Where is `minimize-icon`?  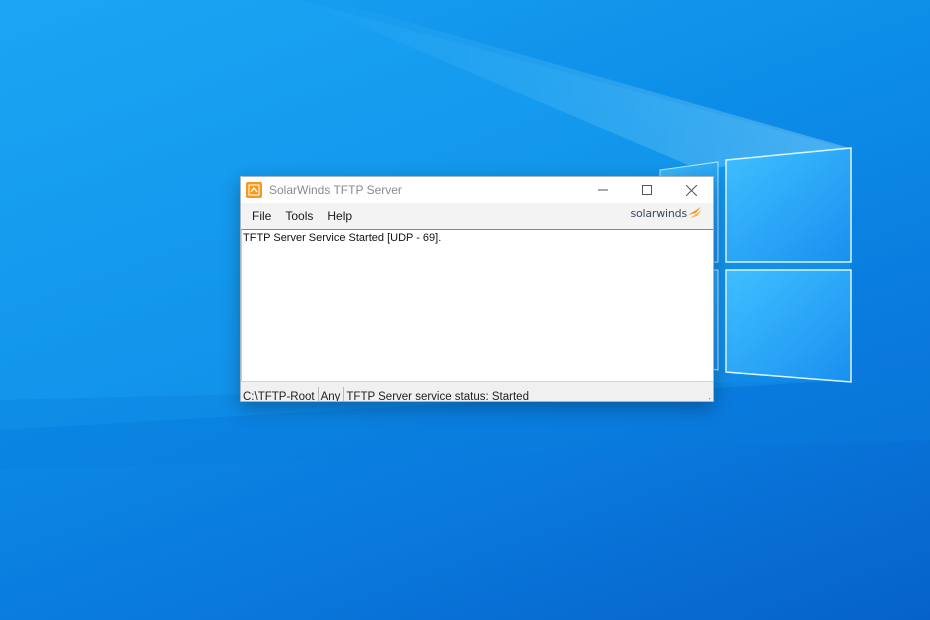 minimize-icon is located at coordinates (603, 190).